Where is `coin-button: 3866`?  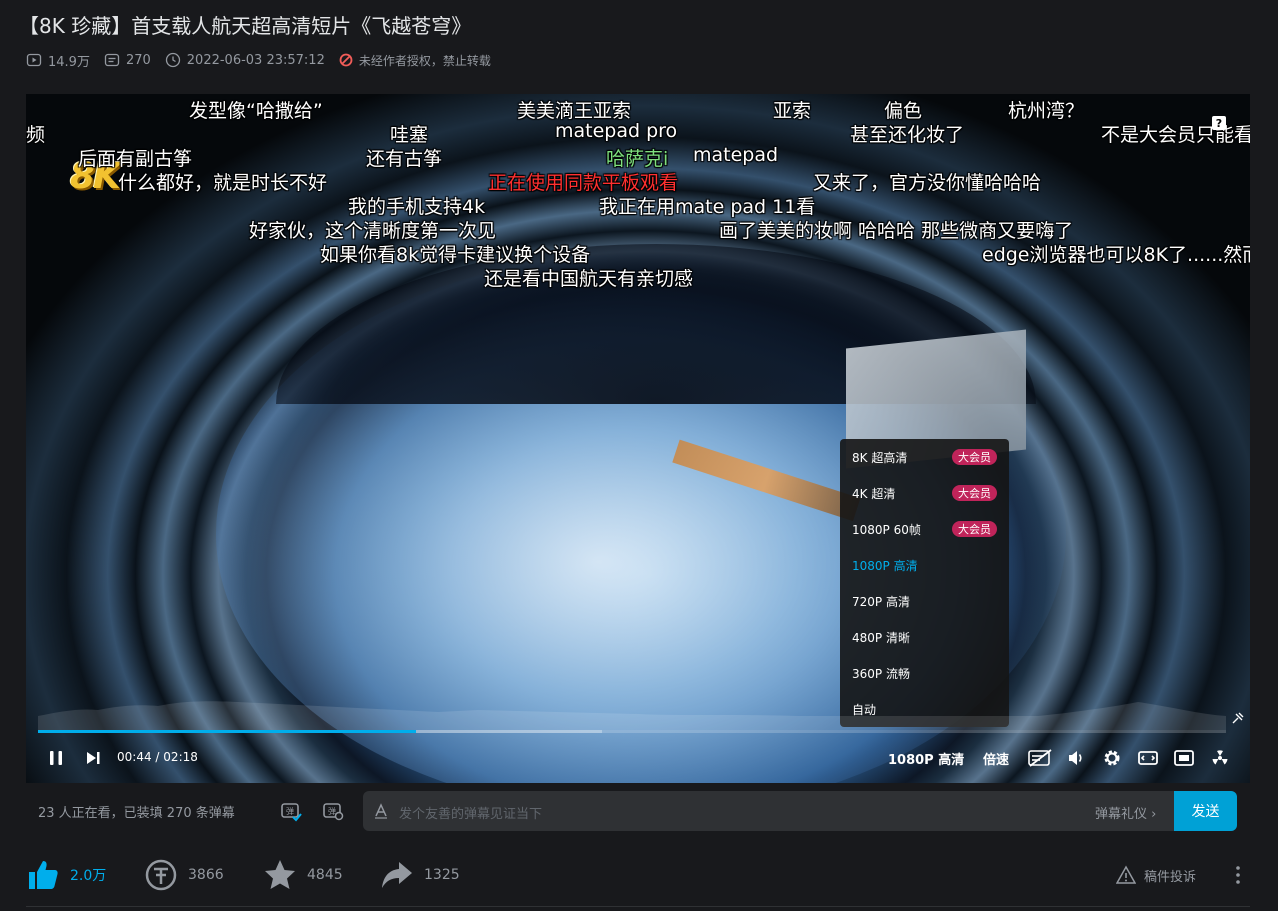
coin-button: 3866 is located at coordinates (184, 875).